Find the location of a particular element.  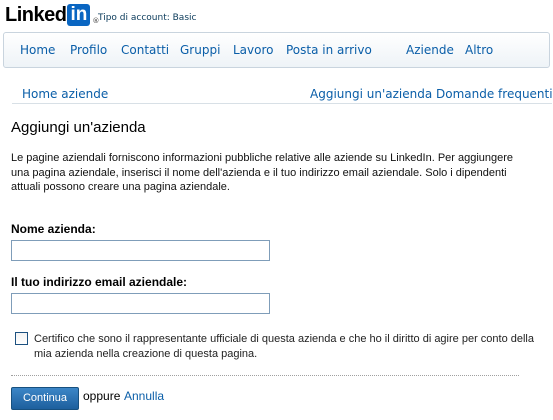

logo-in-badge: in is located at coordinates (79, 15).